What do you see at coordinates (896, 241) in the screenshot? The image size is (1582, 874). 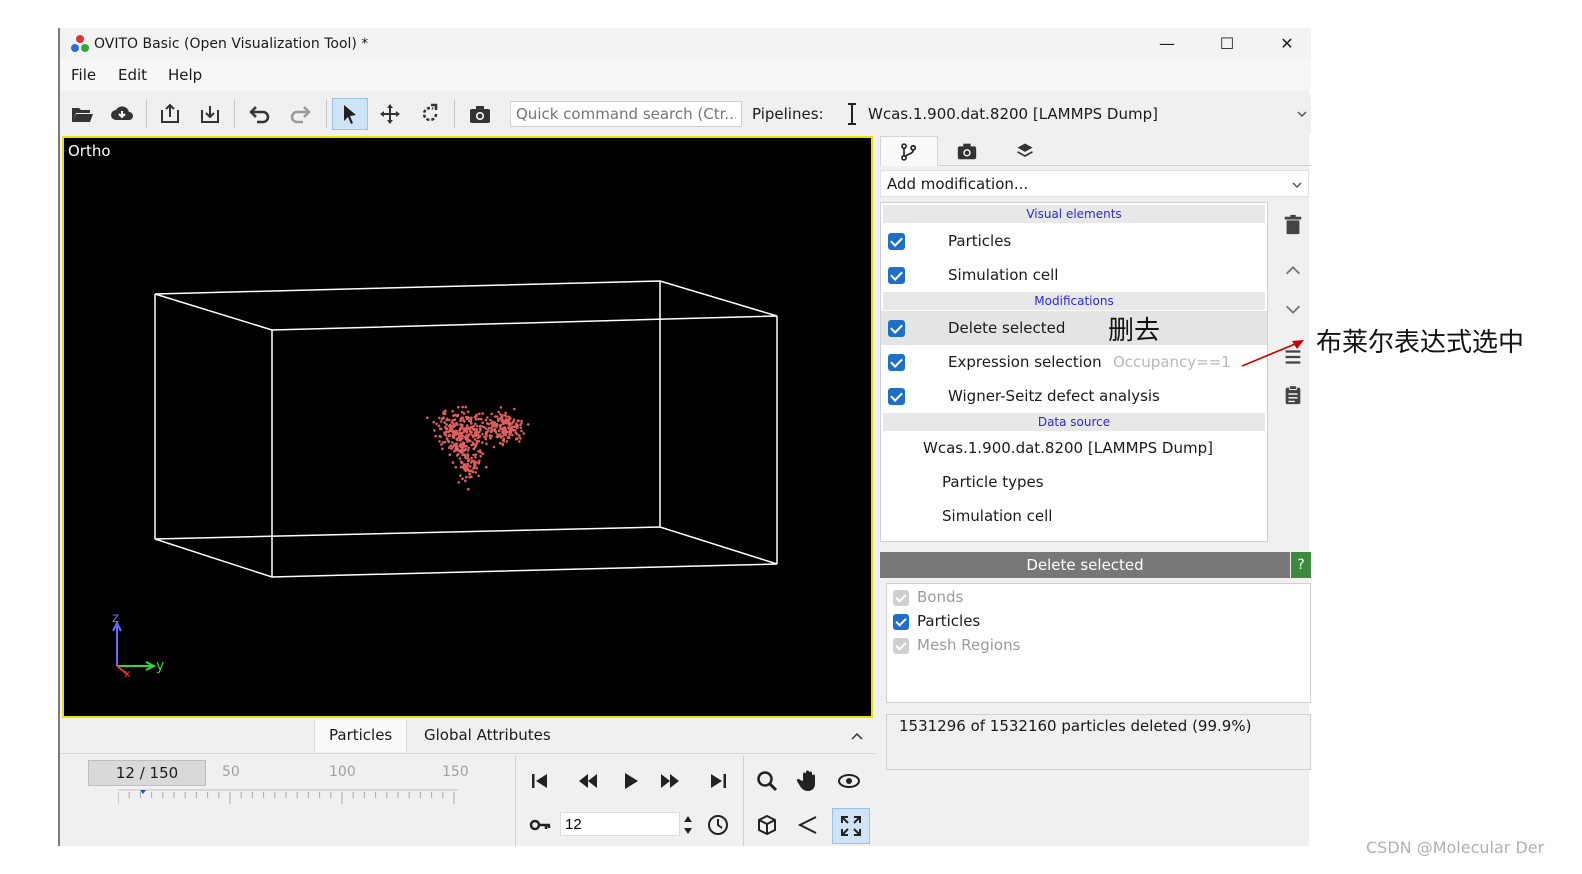 I see `visual-particles-checkbox` at bounding box center [896, 241].